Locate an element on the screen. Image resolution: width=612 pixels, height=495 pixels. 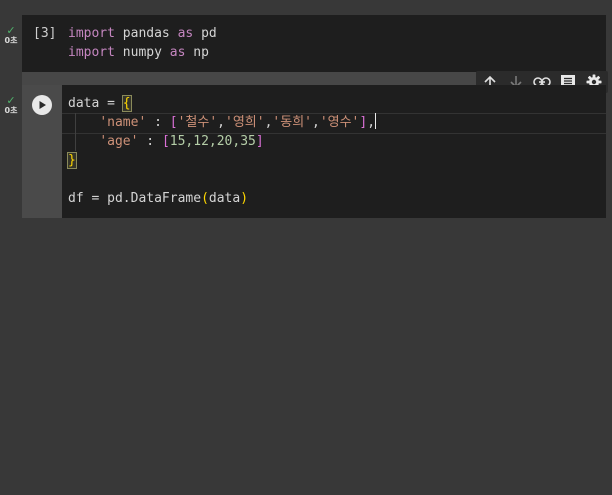
code-line: df = pd.DataFrame(data) is located at coordinates (158, 198).